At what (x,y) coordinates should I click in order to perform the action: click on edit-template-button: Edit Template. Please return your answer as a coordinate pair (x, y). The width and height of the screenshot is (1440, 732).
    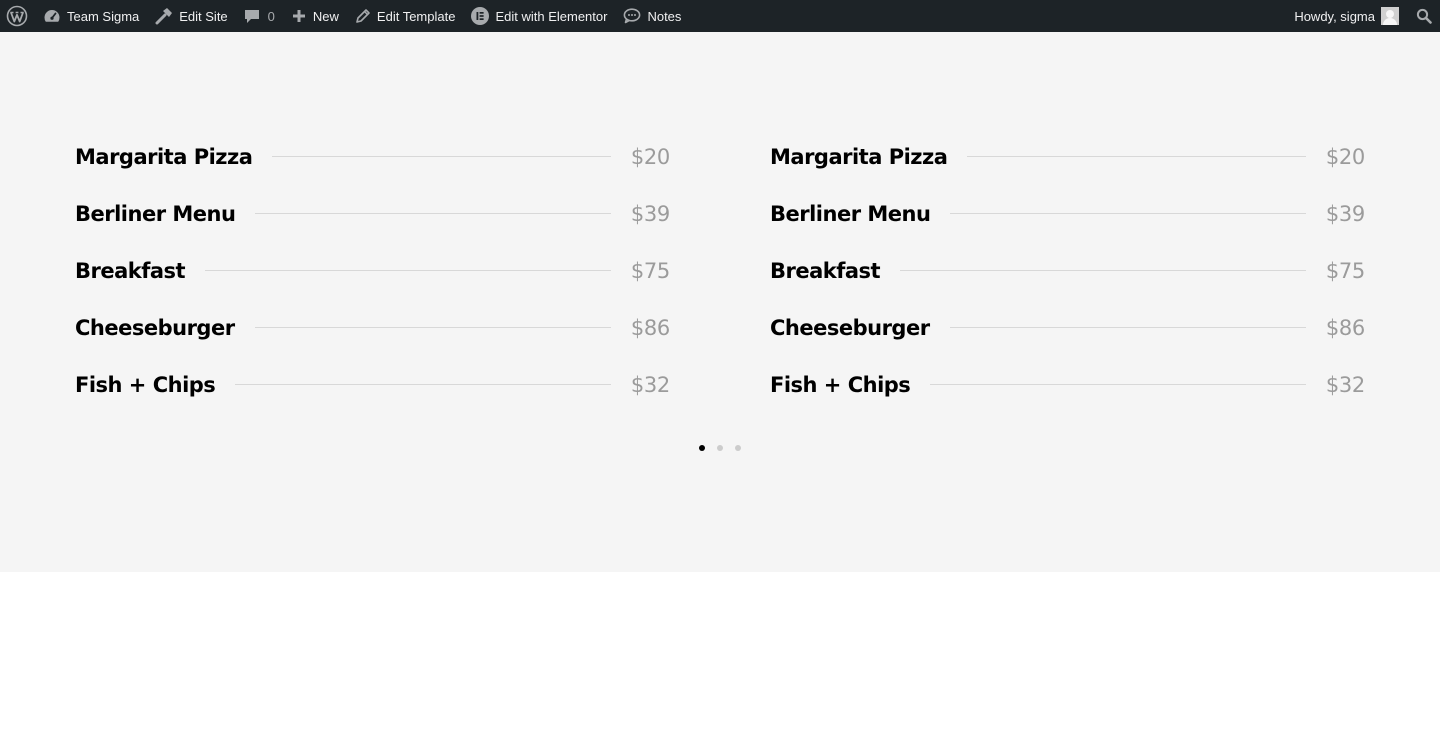
    Looking at the image, I should click on (405, 16).